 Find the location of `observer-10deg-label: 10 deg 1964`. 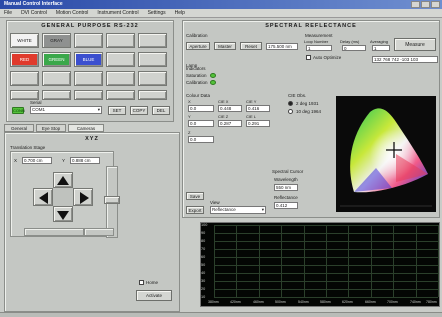

observer-10deg-label: 10 deg 1964 is located at coordinates (309, 111).